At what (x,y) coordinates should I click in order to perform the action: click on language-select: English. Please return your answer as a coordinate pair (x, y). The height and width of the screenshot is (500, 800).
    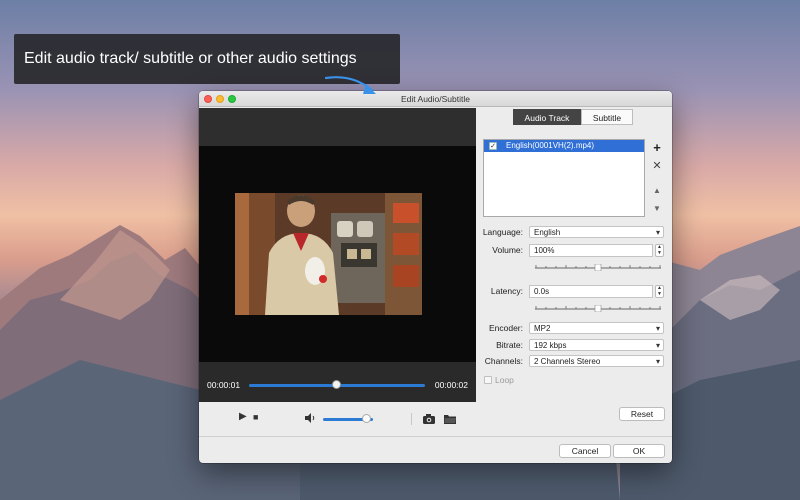
    Looking at the image, I should click on (596, 232).